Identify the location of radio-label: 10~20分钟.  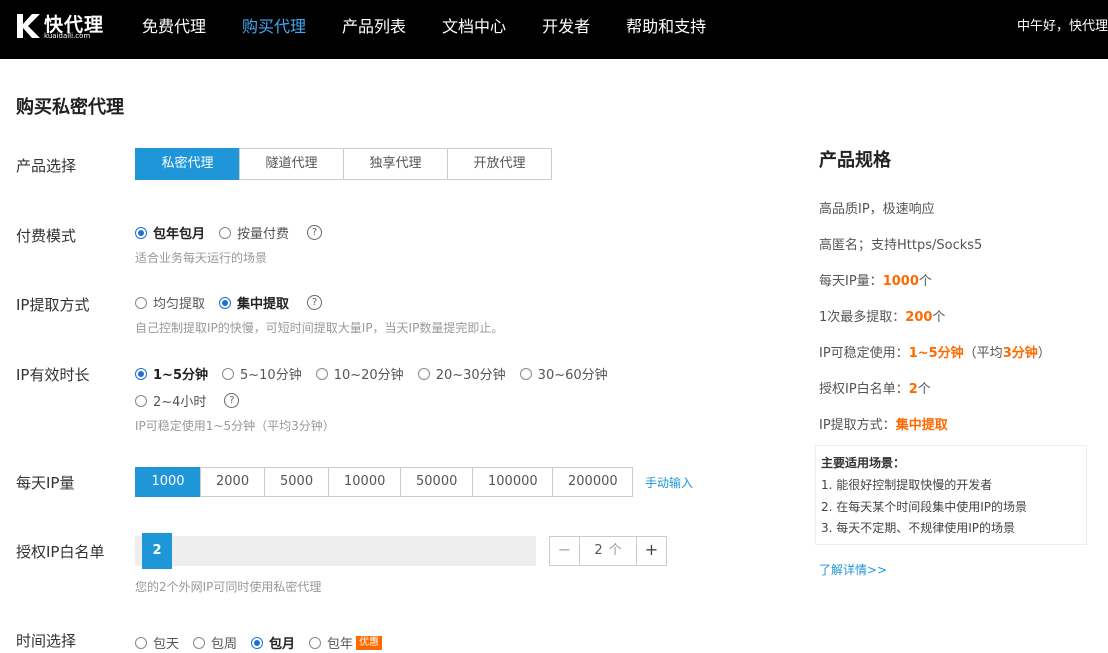
(368, 375).